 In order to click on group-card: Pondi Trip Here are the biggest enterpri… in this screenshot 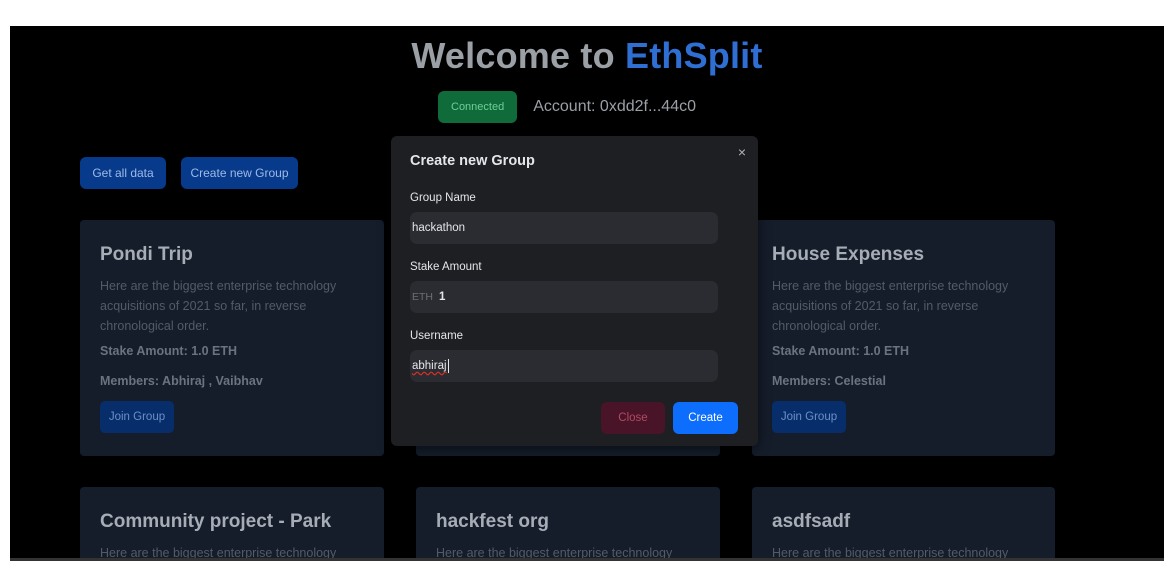, I will do `click(232, 338)`.